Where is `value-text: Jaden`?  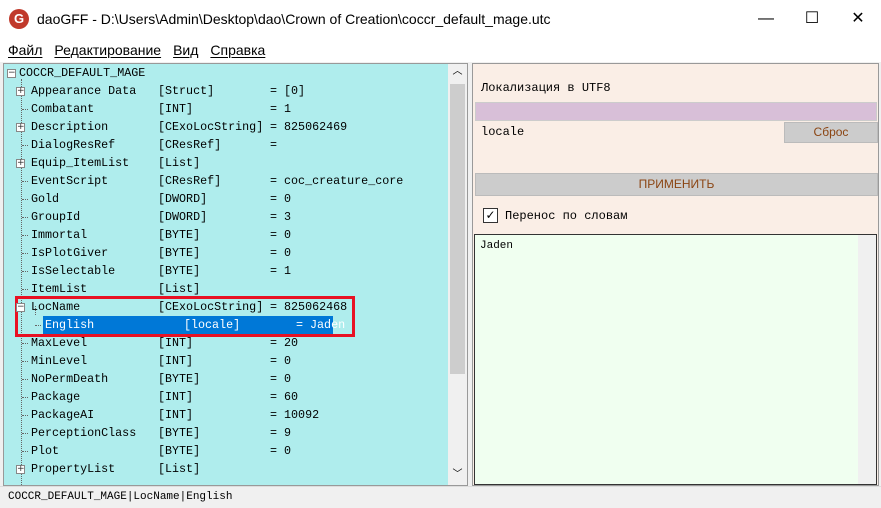
value-text: Jaden is located at coordinates (497, 246).